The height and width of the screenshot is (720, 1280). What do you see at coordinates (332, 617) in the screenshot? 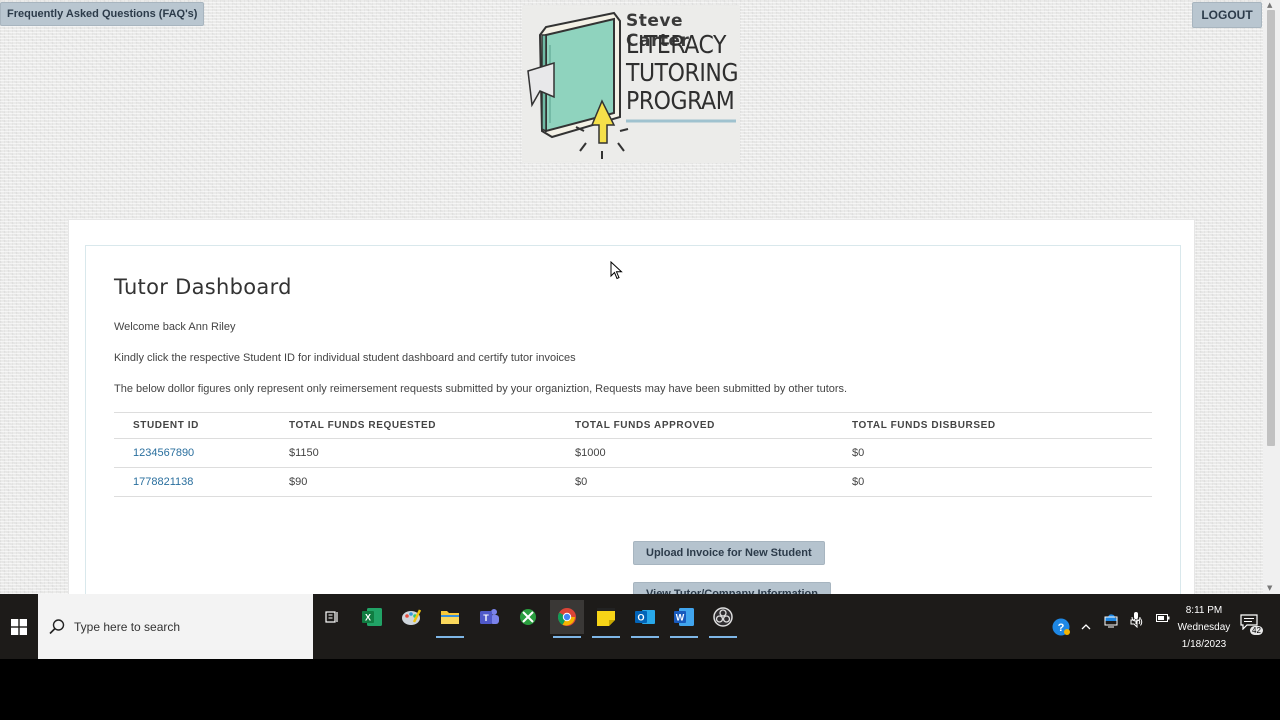
I see `task-view-icon` at bounding box center [332, 617].